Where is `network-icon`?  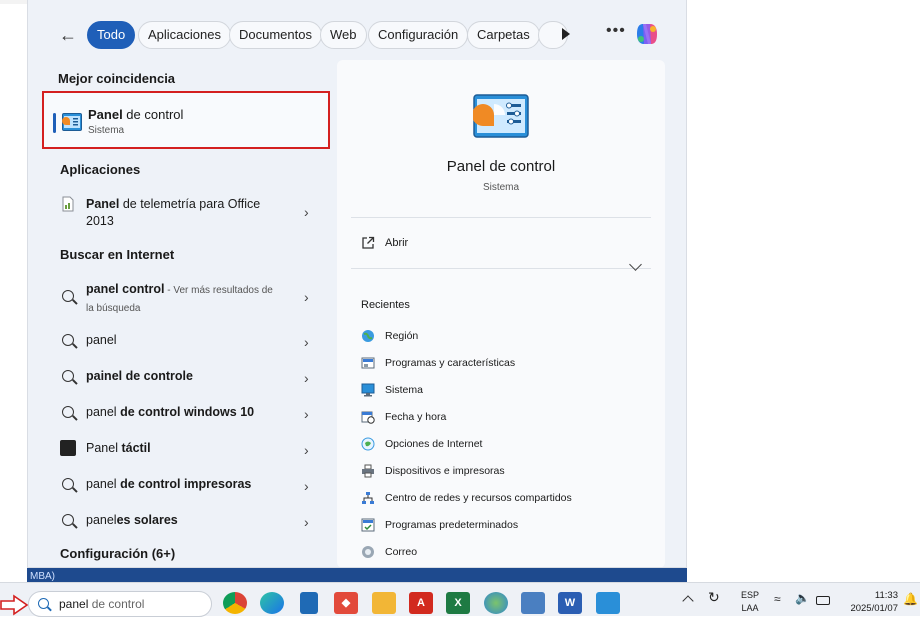 network-icon is located at coordinates (368, 498).